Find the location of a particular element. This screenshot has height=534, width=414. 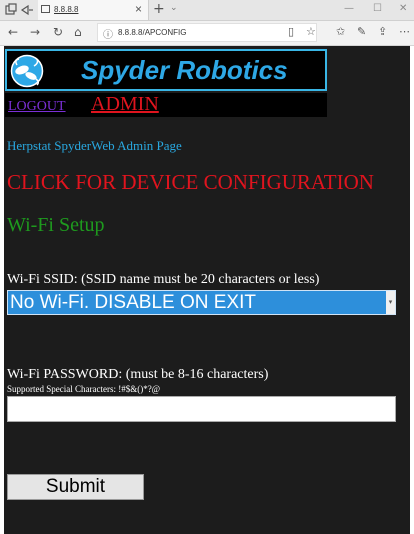

submit-button: Submit is located at coordinates (75, 487).